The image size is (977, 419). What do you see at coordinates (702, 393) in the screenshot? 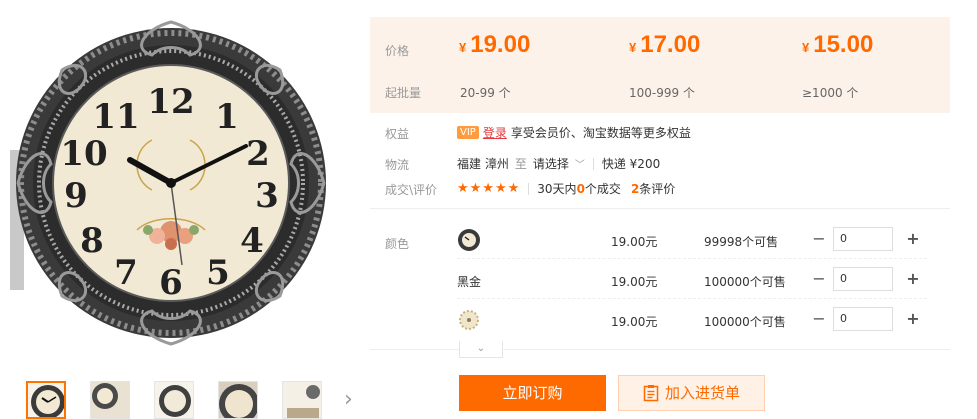
I see `add-to-purchase-list-label: 加入进货单` at bounding box center [702, 393].